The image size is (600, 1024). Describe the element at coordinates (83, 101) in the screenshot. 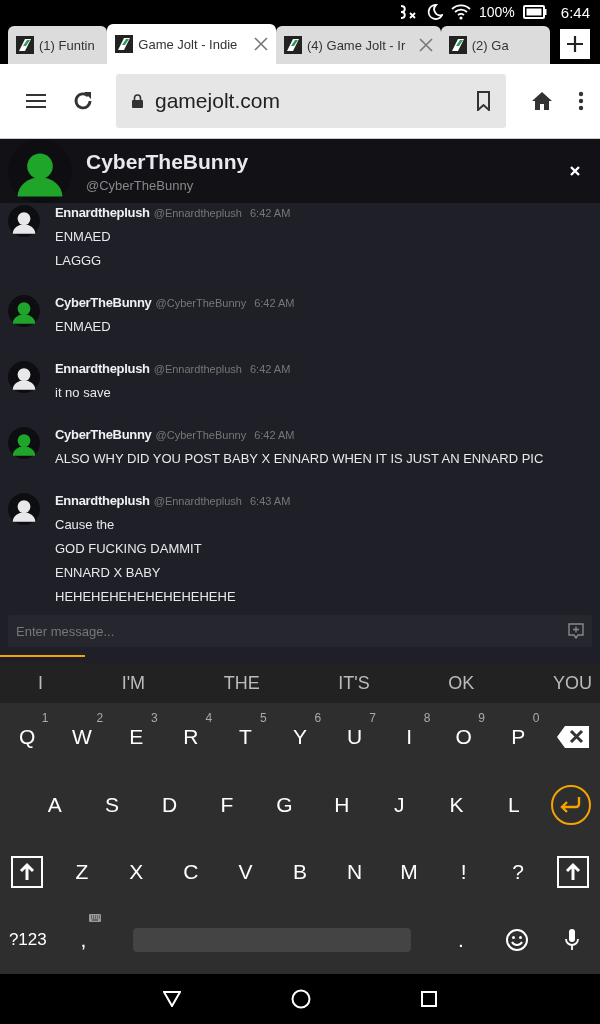

I see `reload-icon` at that location.